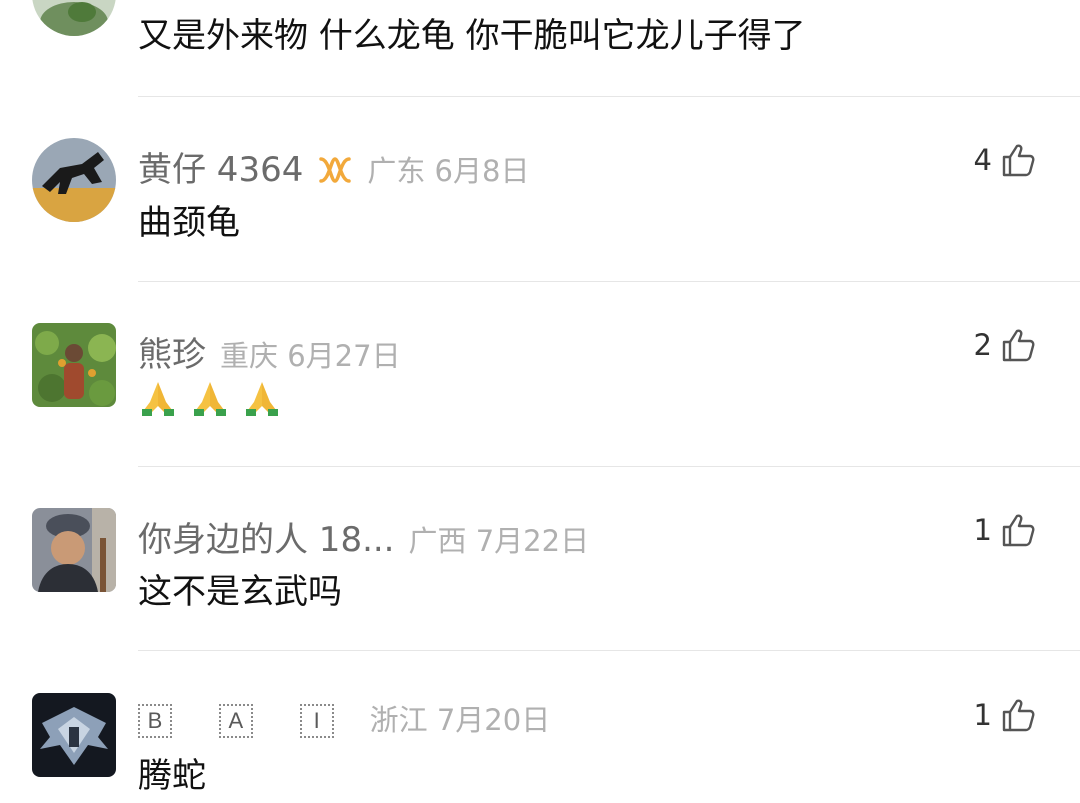 The height and width of the screenshot is (803, 1080). I want to click on comment-meta: 黄仔 4364 广东 6月8日, so click(333, 166).